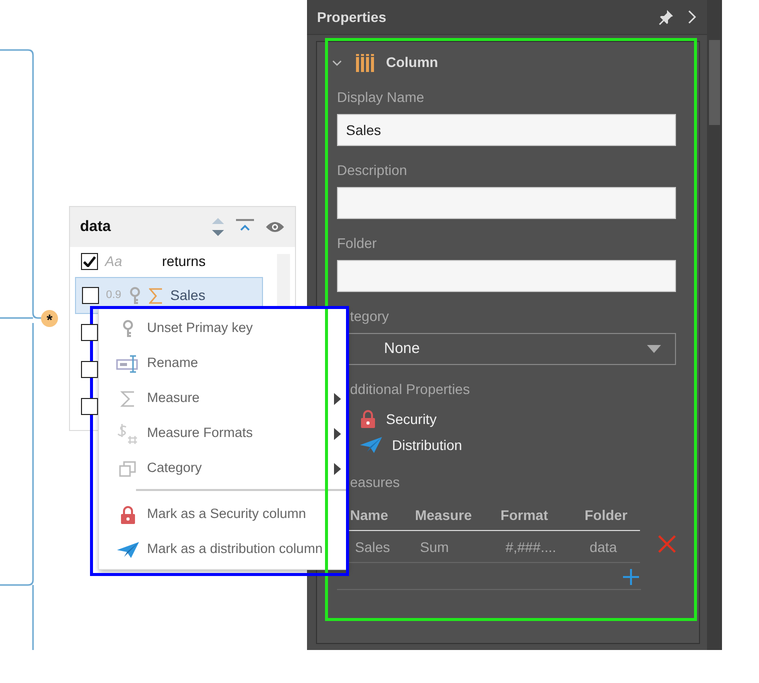 The height and width of the screenshot is (683, 759). I want to click on table-title: data, so click(95, 226).